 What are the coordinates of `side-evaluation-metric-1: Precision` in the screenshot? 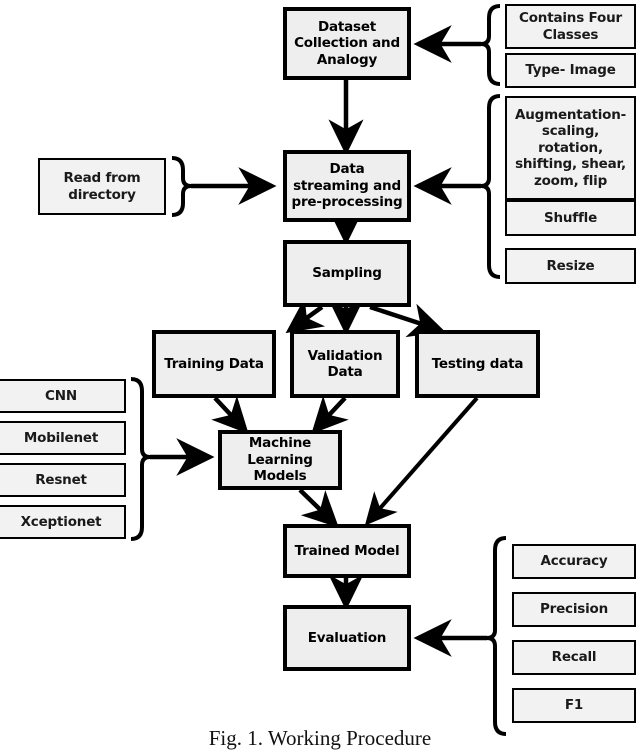 It's located at (574, 609).